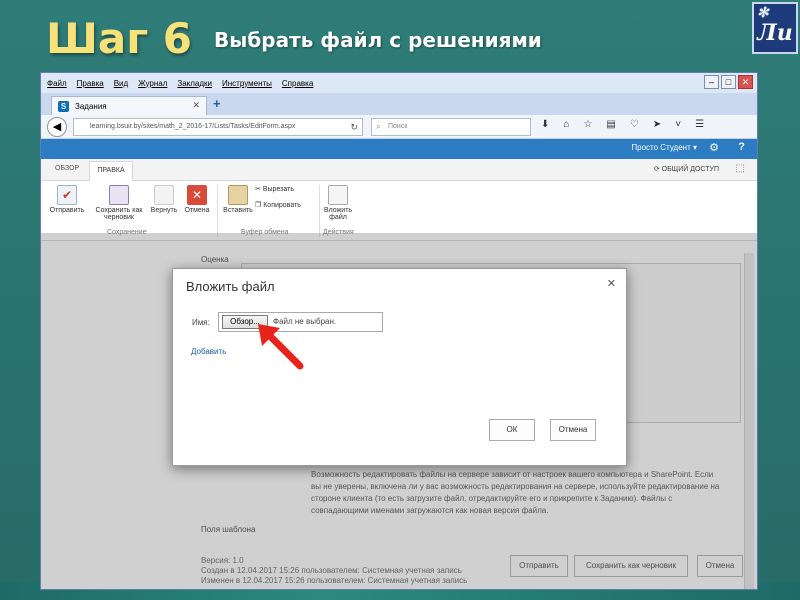  What do you see at coordinates (91, 106) in the screenshot?
I see `tab-title: Задания` at bounding box center [91, 106].